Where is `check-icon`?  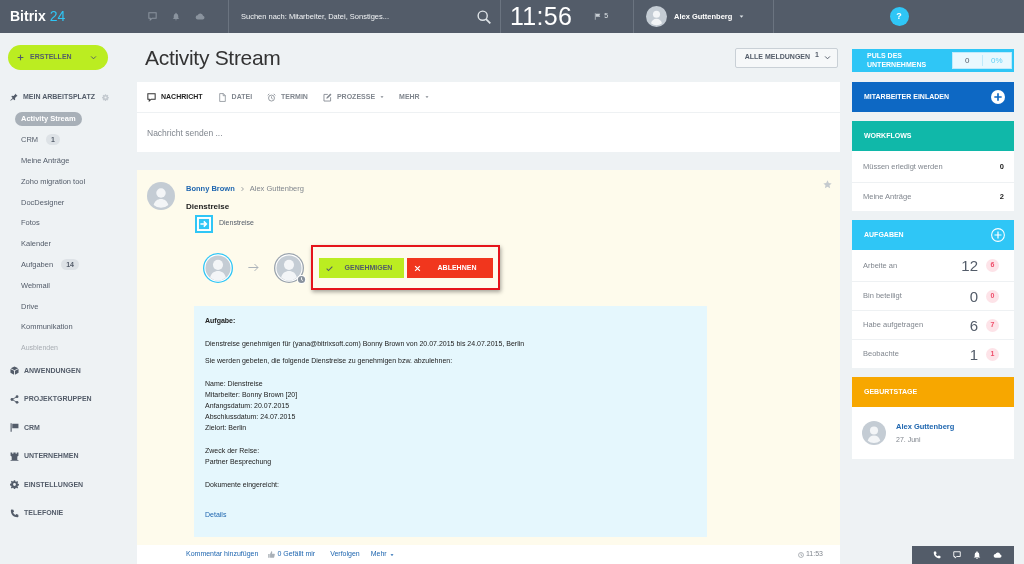 check-icon is located at coordinates (329, 268).